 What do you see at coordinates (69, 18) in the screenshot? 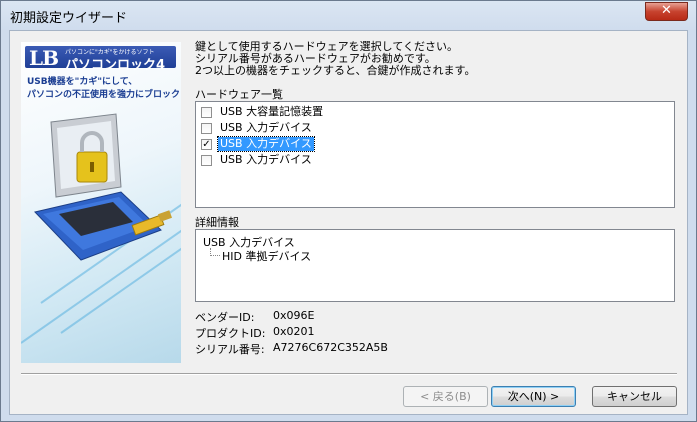
I see `window-title: 初期設定ウイザード` at bounding box center [69, 18].